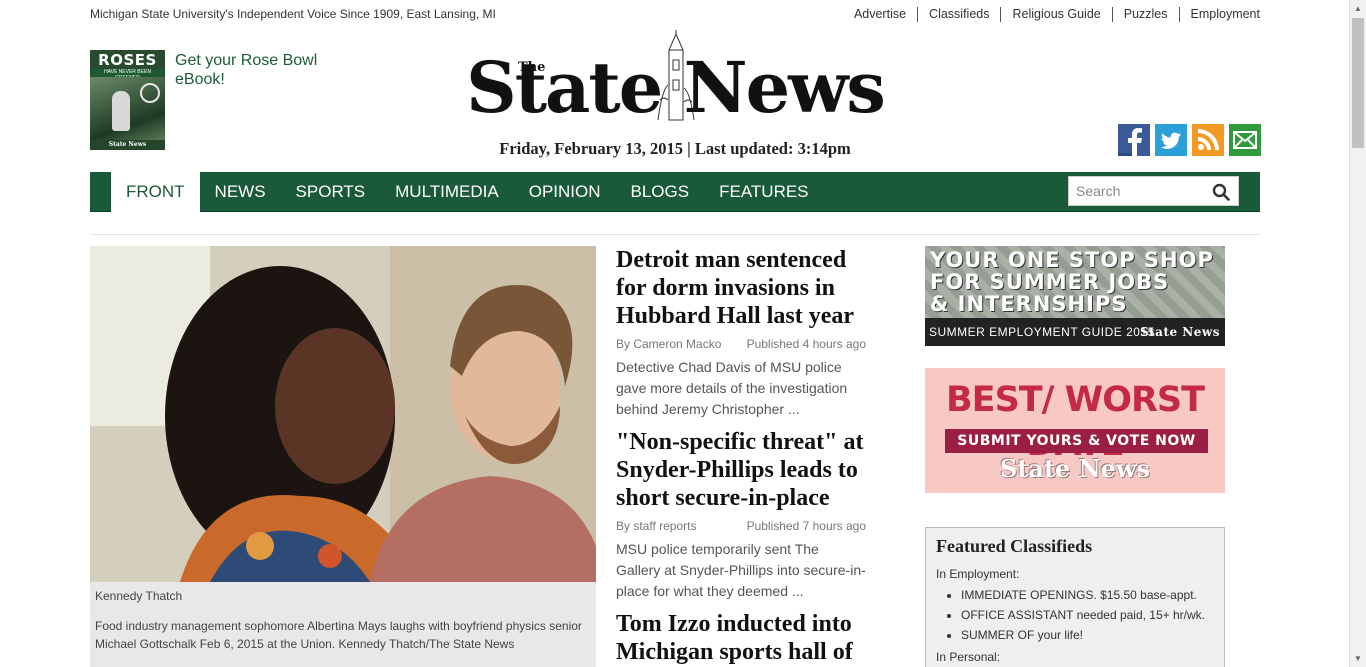  I want to click on classified-item: IMMEDIATE OPENINGS. $15.50 base-appt., so click(1087, 595).